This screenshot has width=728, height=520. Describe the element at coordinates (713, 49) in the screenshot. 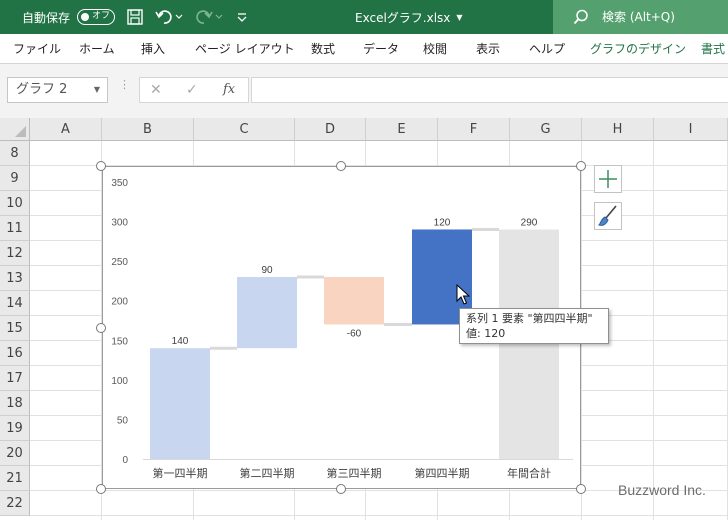

I see `tab-format: 書式` at that location.